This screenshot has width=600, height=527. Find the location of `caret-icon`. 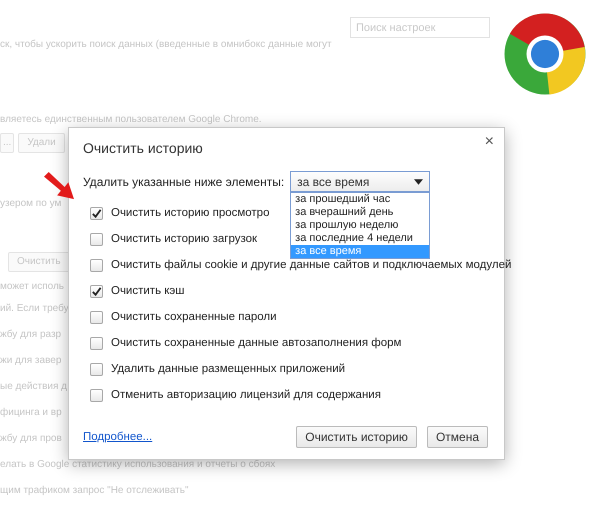

caret-icon is located at coordinates (419, 181).